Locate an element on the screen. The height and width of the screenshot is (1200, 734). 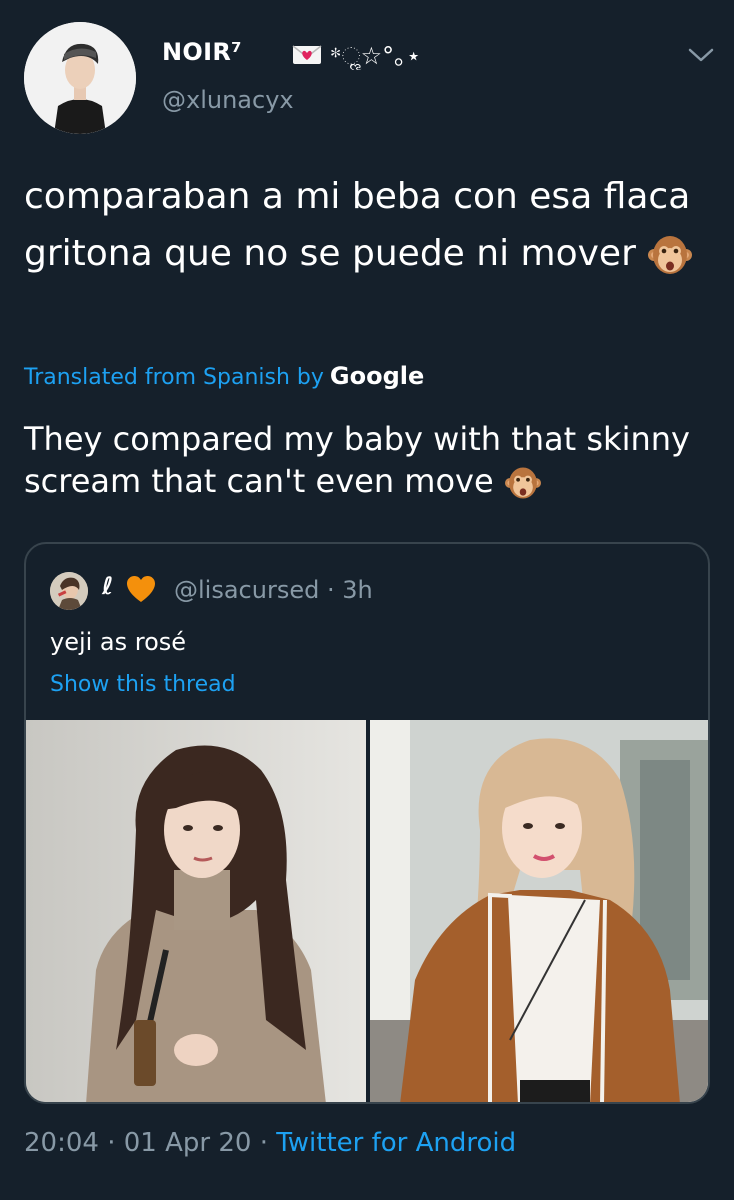
tweet-date: 01 Apr 20 is located at coordinates (187, 1143).